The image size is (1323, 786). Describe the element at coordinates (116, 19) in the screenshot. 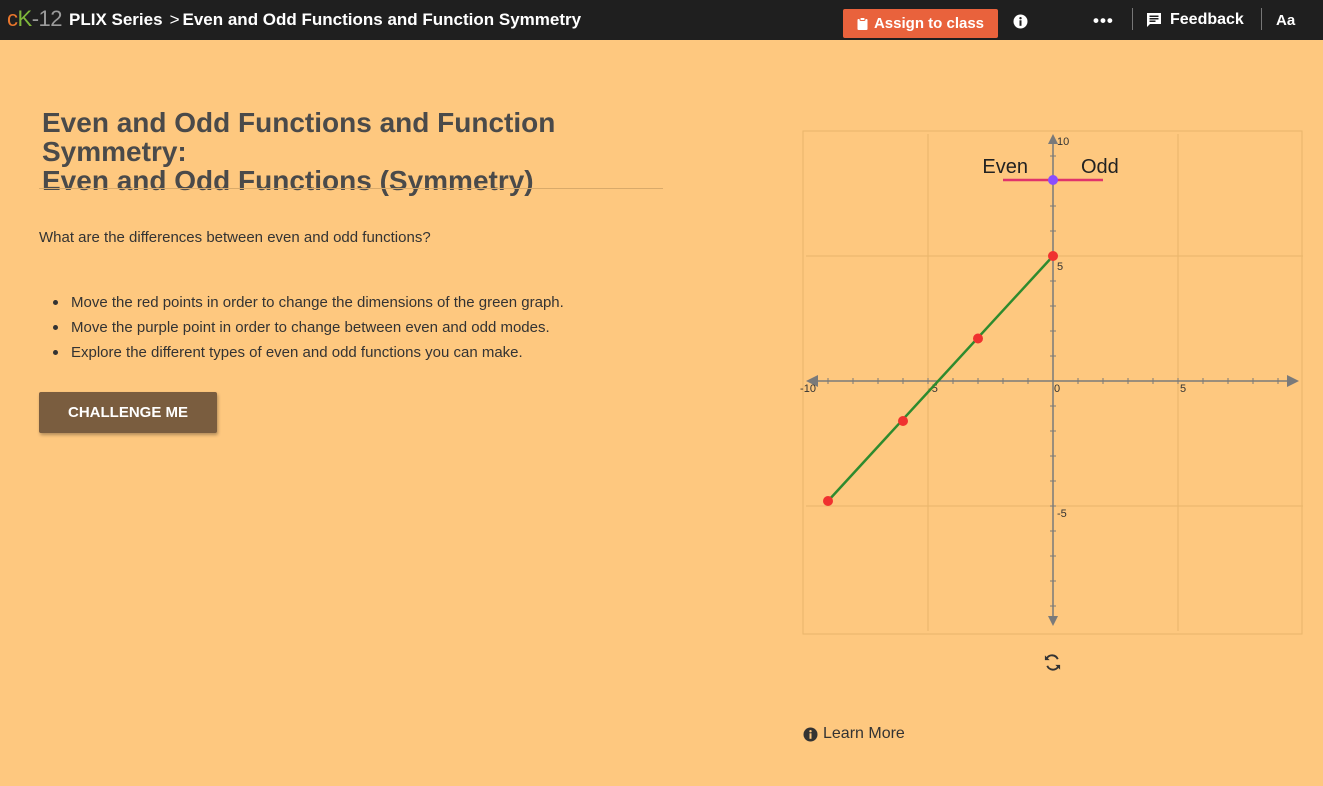

I see `breadcrumb-series: PLIX Series` at that location.